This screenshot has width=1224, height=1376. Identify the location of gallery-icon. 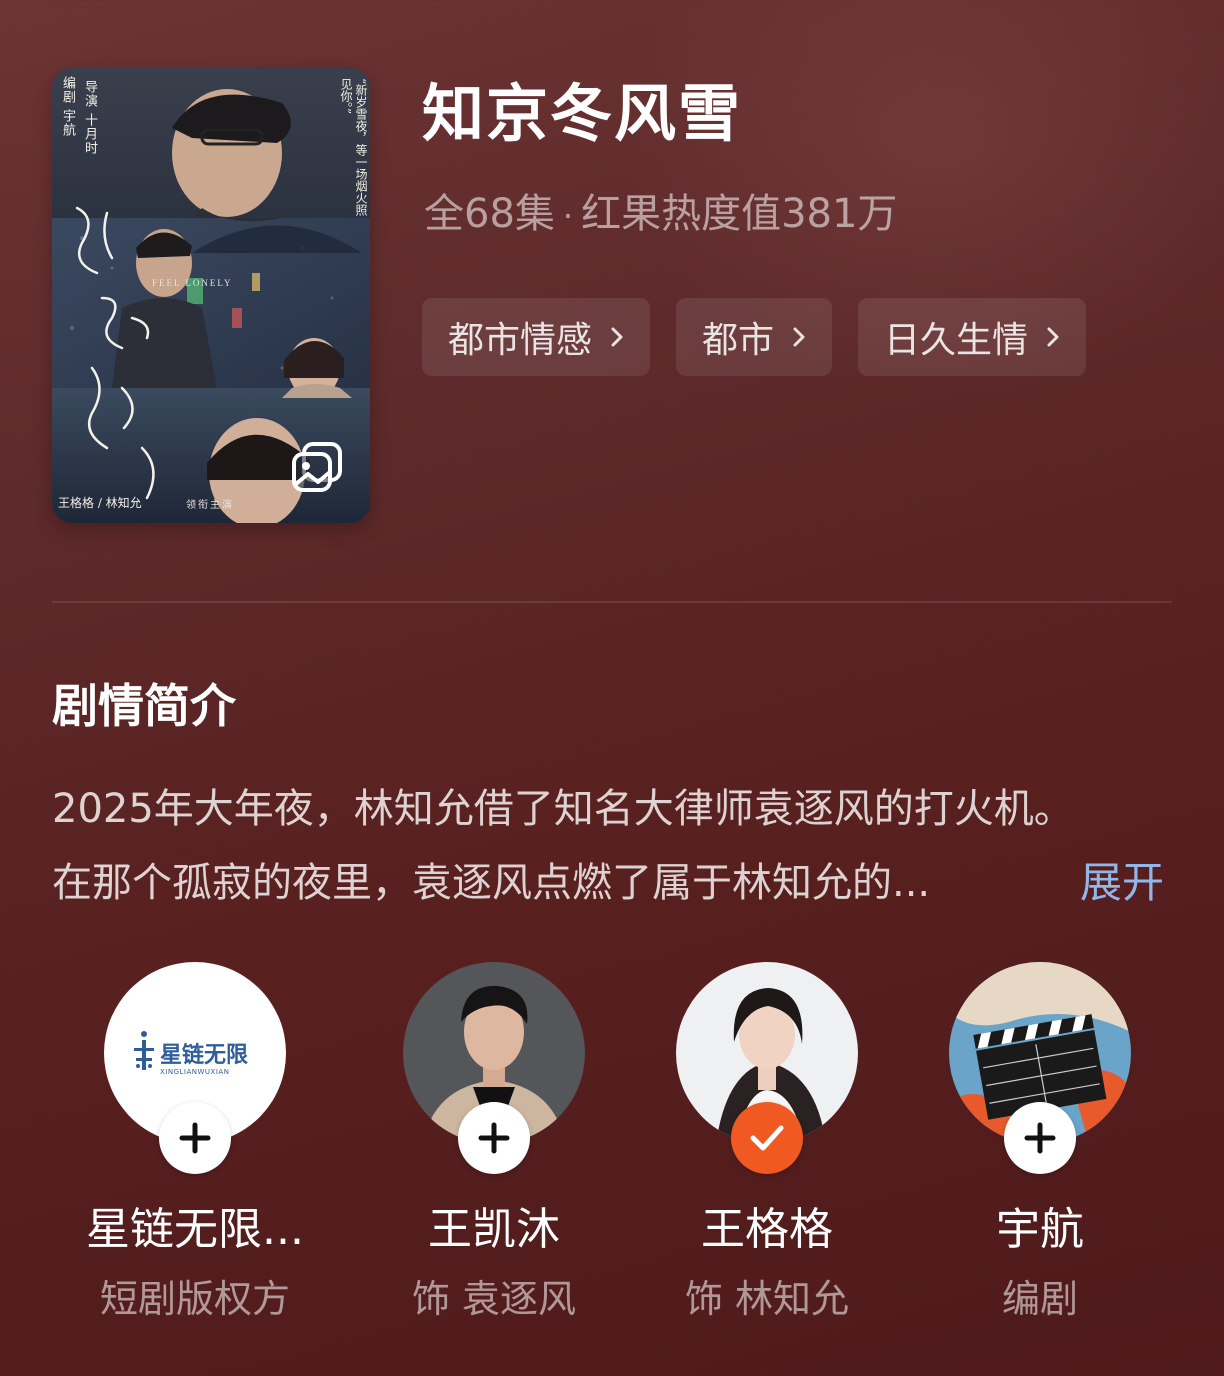
(318, 466).